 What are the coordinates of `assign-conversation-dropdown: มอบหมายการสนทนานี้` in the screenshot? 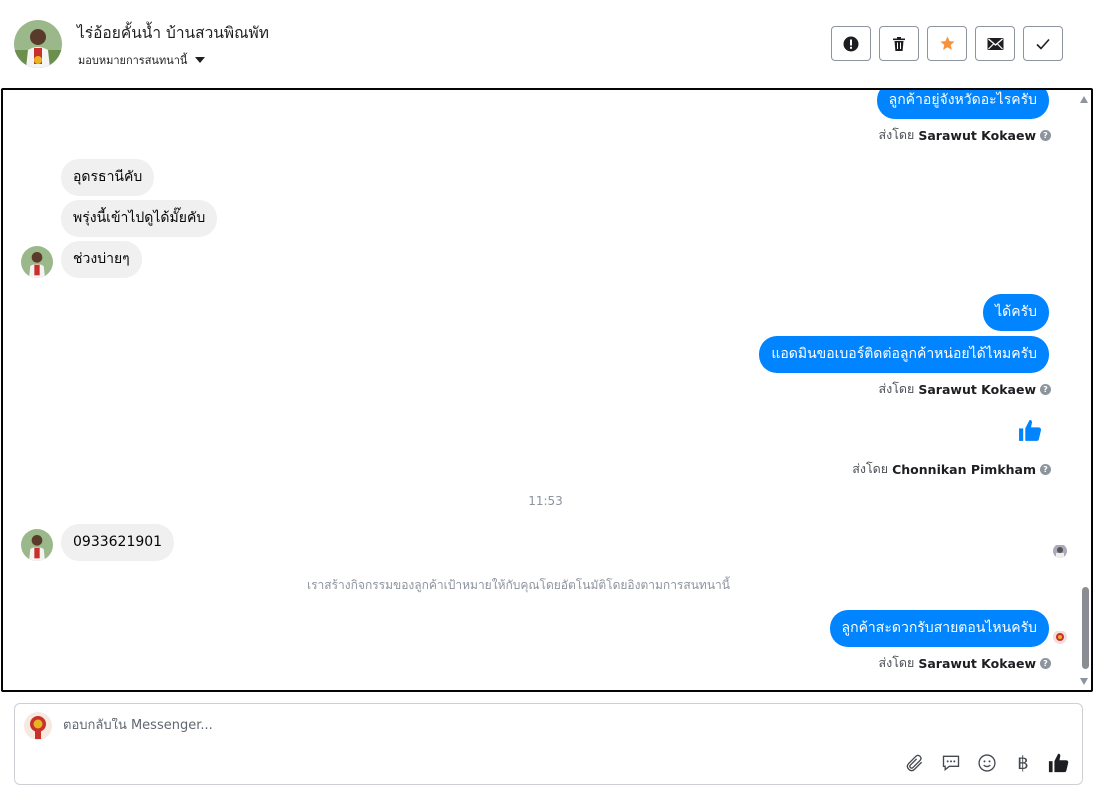 It's located at (142, 60).